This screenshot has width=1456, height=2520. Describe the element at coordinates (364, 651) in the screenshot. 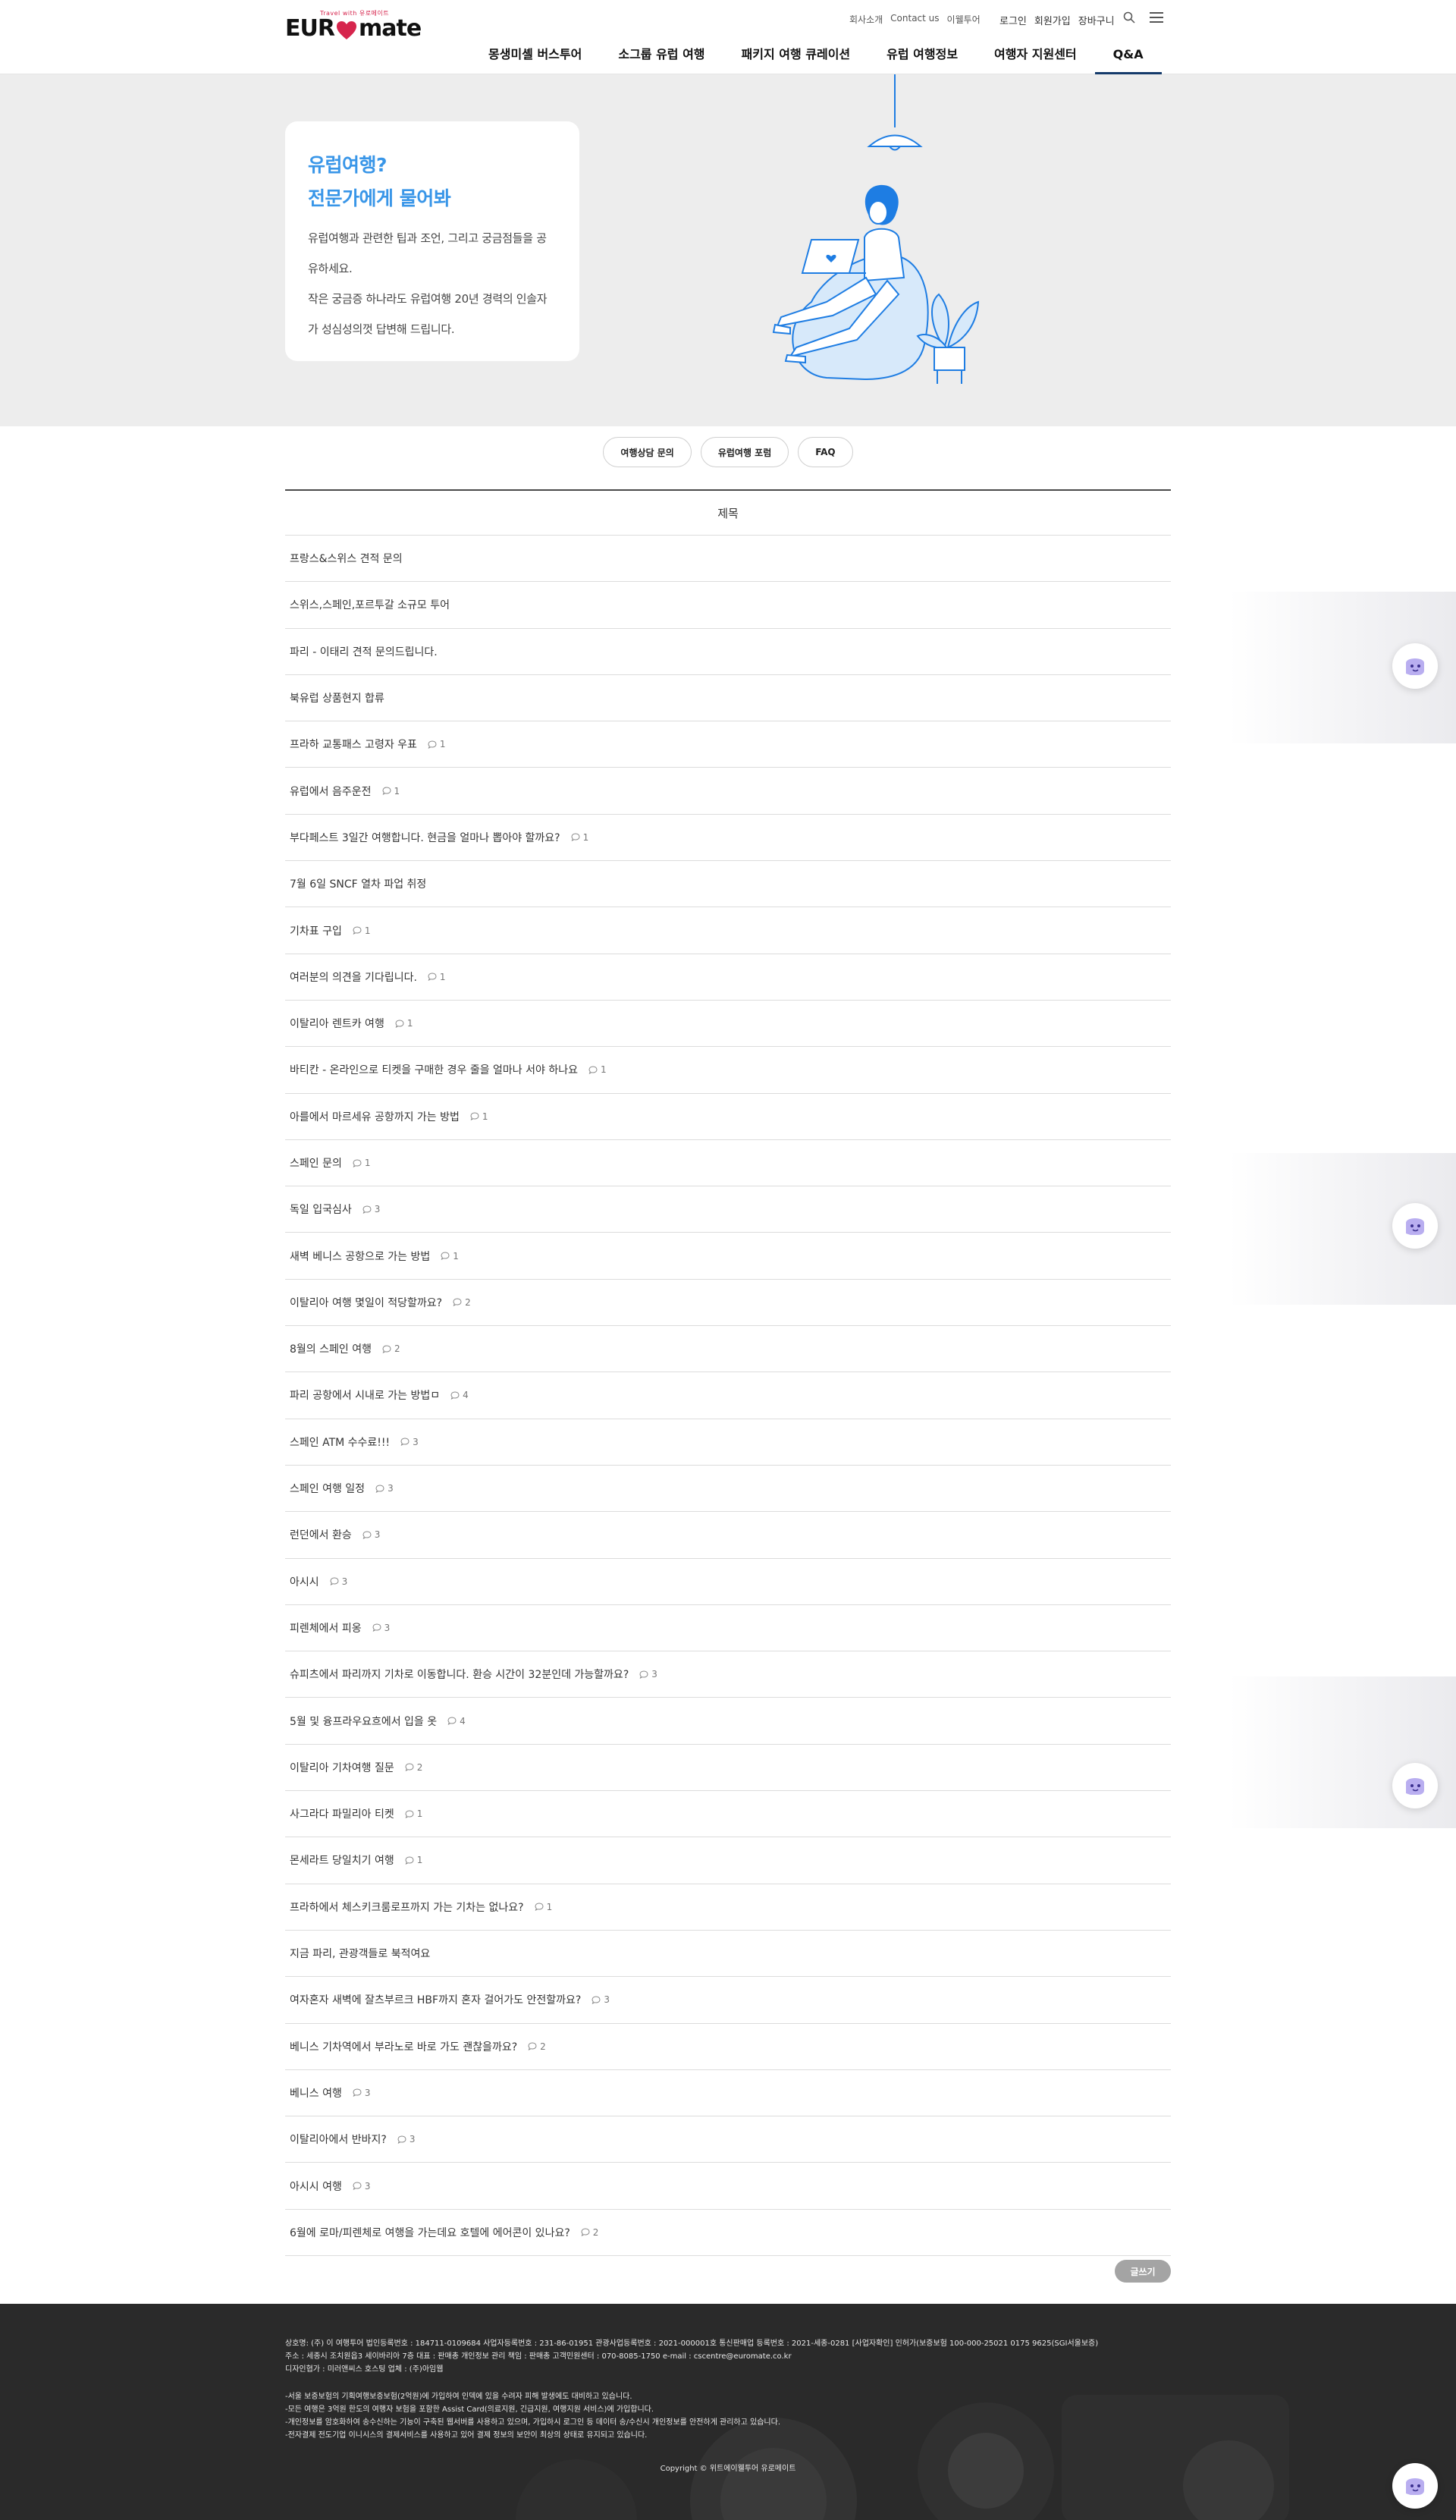

I see `post-title: 파리 - 이태리 견적 문의드립니다.` at that location.